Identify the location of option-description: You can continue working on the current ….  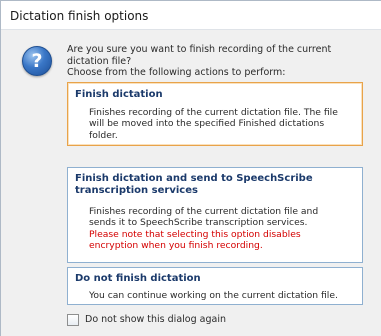
(224, 295).